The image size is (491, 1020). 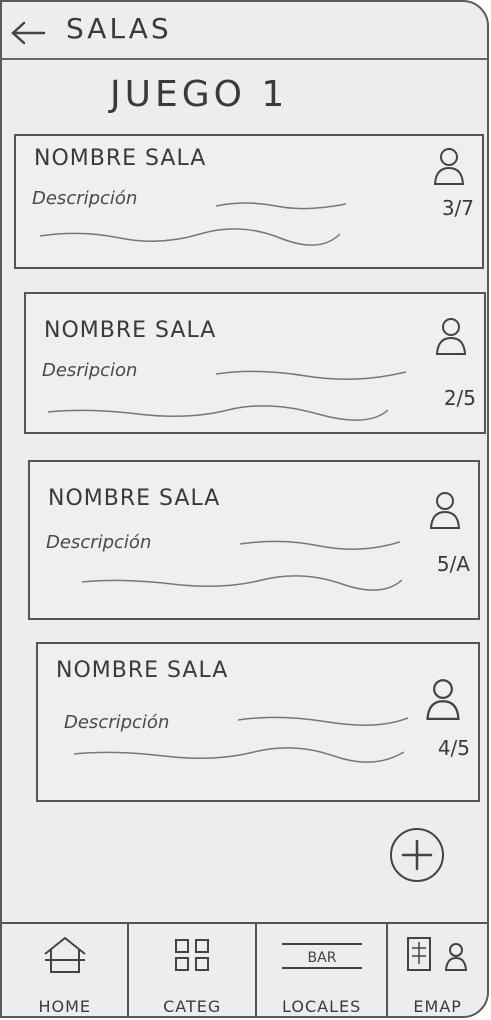 I want to click on page-title: SALAS, so click(x=119, y=28).